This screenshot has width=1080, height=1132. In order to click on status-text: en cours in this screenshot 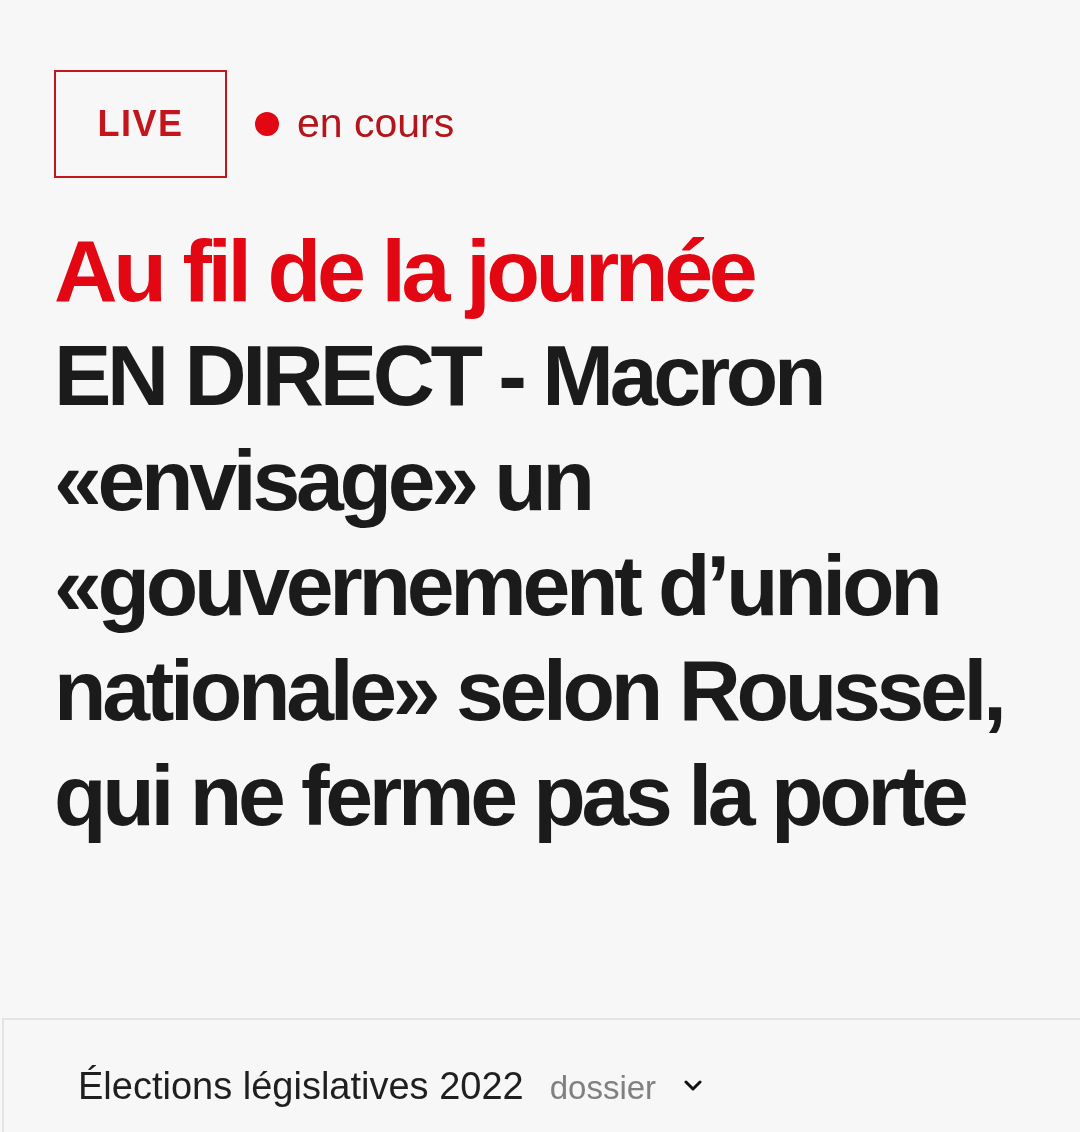, I will do `click(376, 124)`.